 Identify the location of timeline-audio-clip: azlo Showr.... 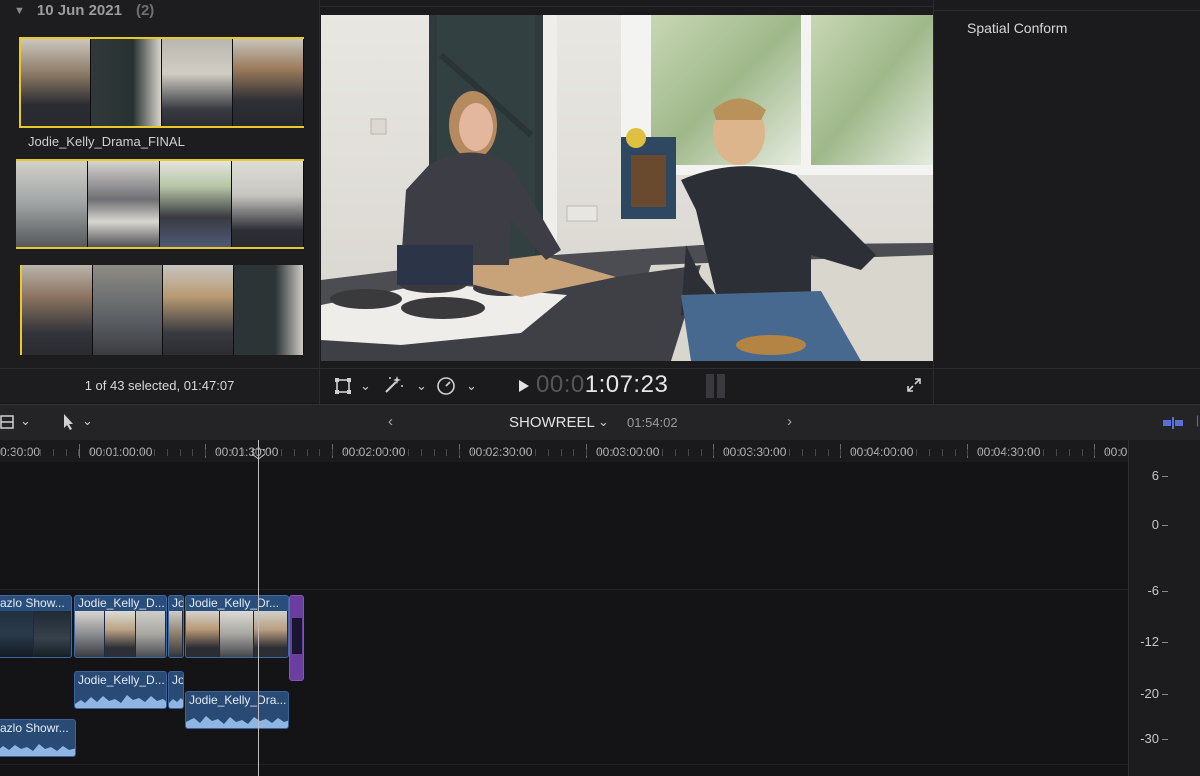
(38, 738).